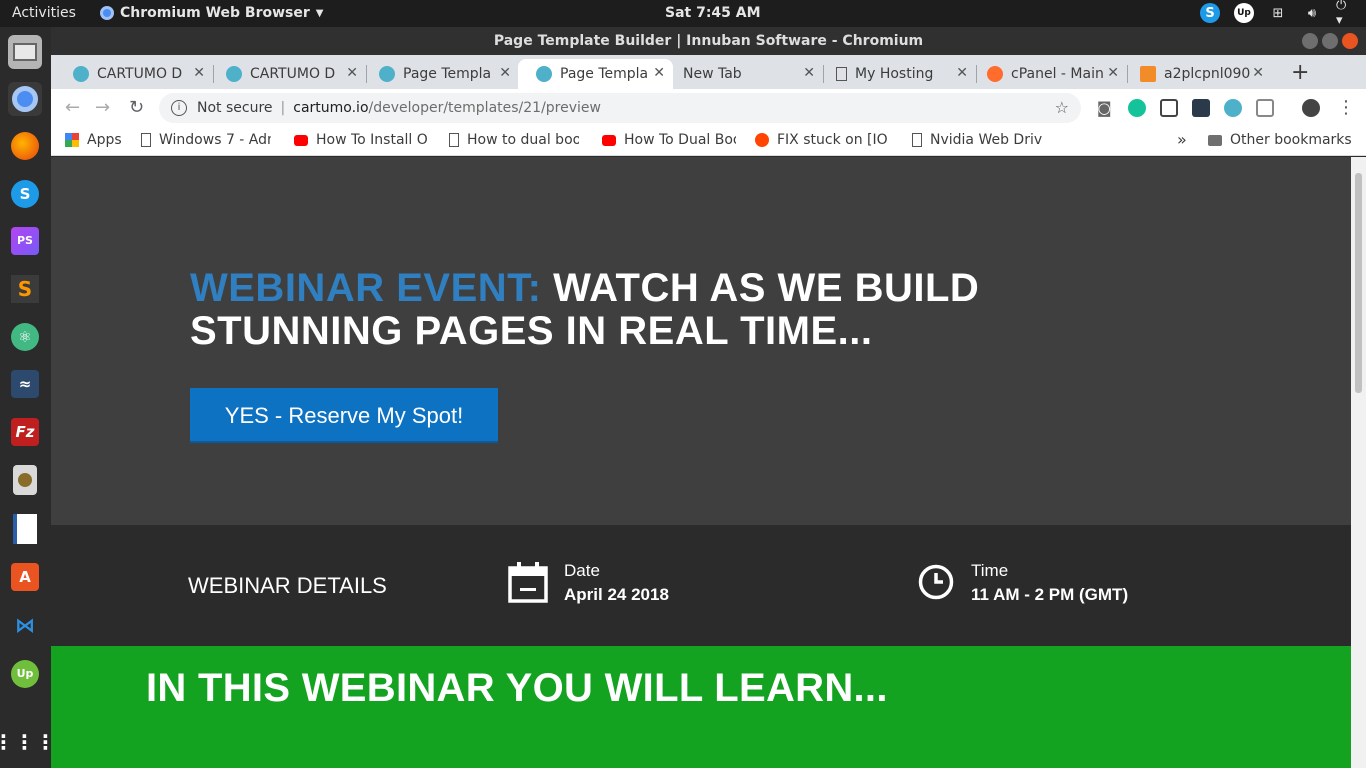  Describe the element at coordinates (1278, 13) in the screenshot. I see `network-icon: ⊞` at that location.